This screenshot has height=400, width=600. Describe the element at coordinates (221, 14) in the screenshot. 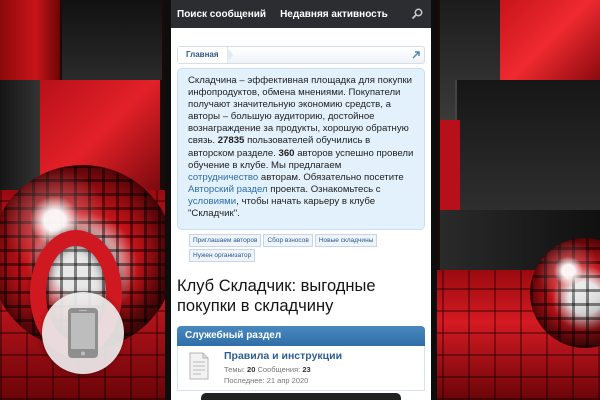

I see `nav-search-messages: Поиск сообщений` at that location.